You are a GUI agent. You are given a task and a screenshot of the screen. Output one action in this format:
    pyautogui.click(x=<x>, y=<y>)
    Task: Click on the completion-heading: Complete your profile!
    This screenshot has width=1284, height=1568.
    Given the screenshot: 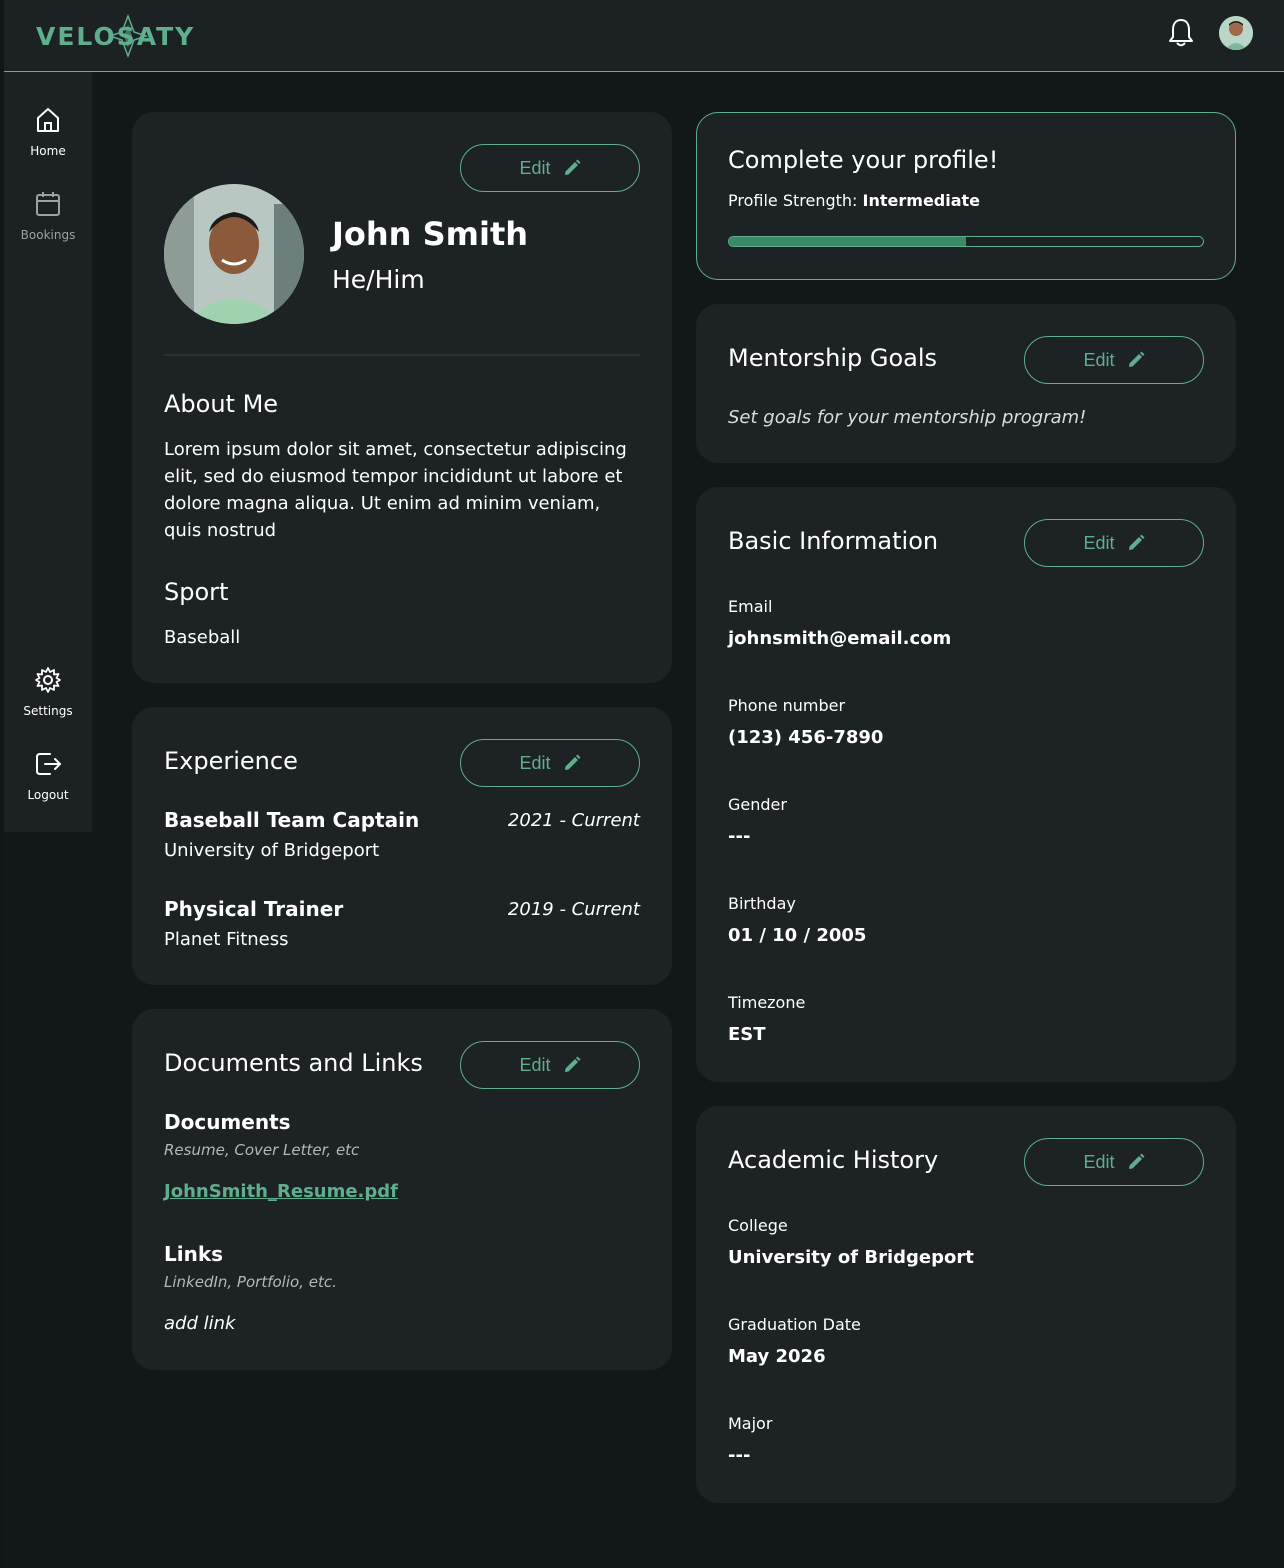 What is the action you would take?
    pyautogui.click(x=863, y=160)
    